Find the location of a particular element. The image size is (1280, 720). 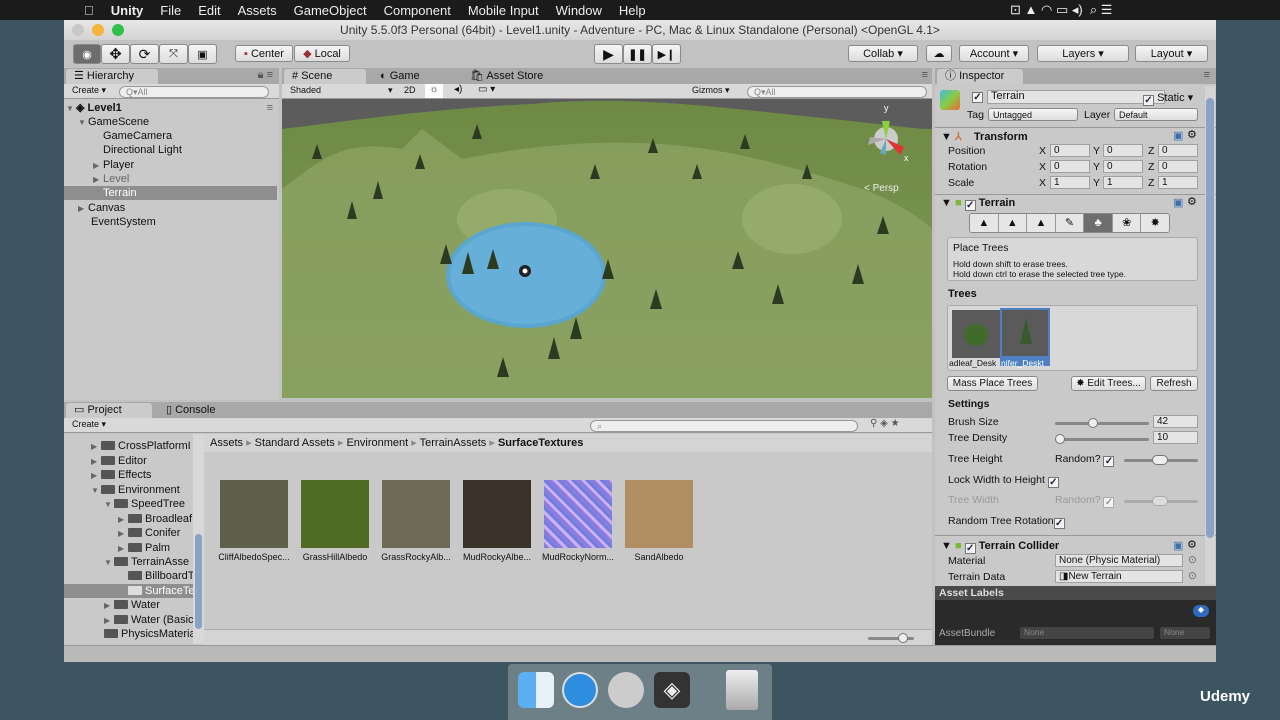

tag-dropdown: Untagged is located at coordinates (1033, 114).